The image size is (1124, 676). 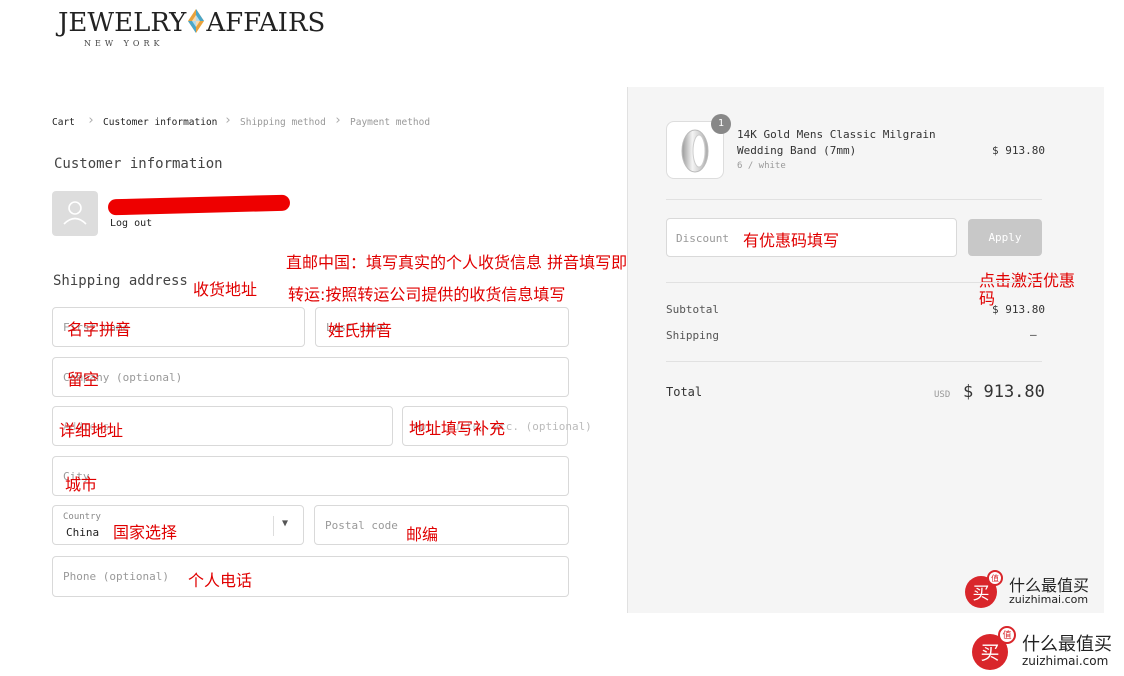 I want to click on discount-placeholder: Discount, so click(x=702, y=238).